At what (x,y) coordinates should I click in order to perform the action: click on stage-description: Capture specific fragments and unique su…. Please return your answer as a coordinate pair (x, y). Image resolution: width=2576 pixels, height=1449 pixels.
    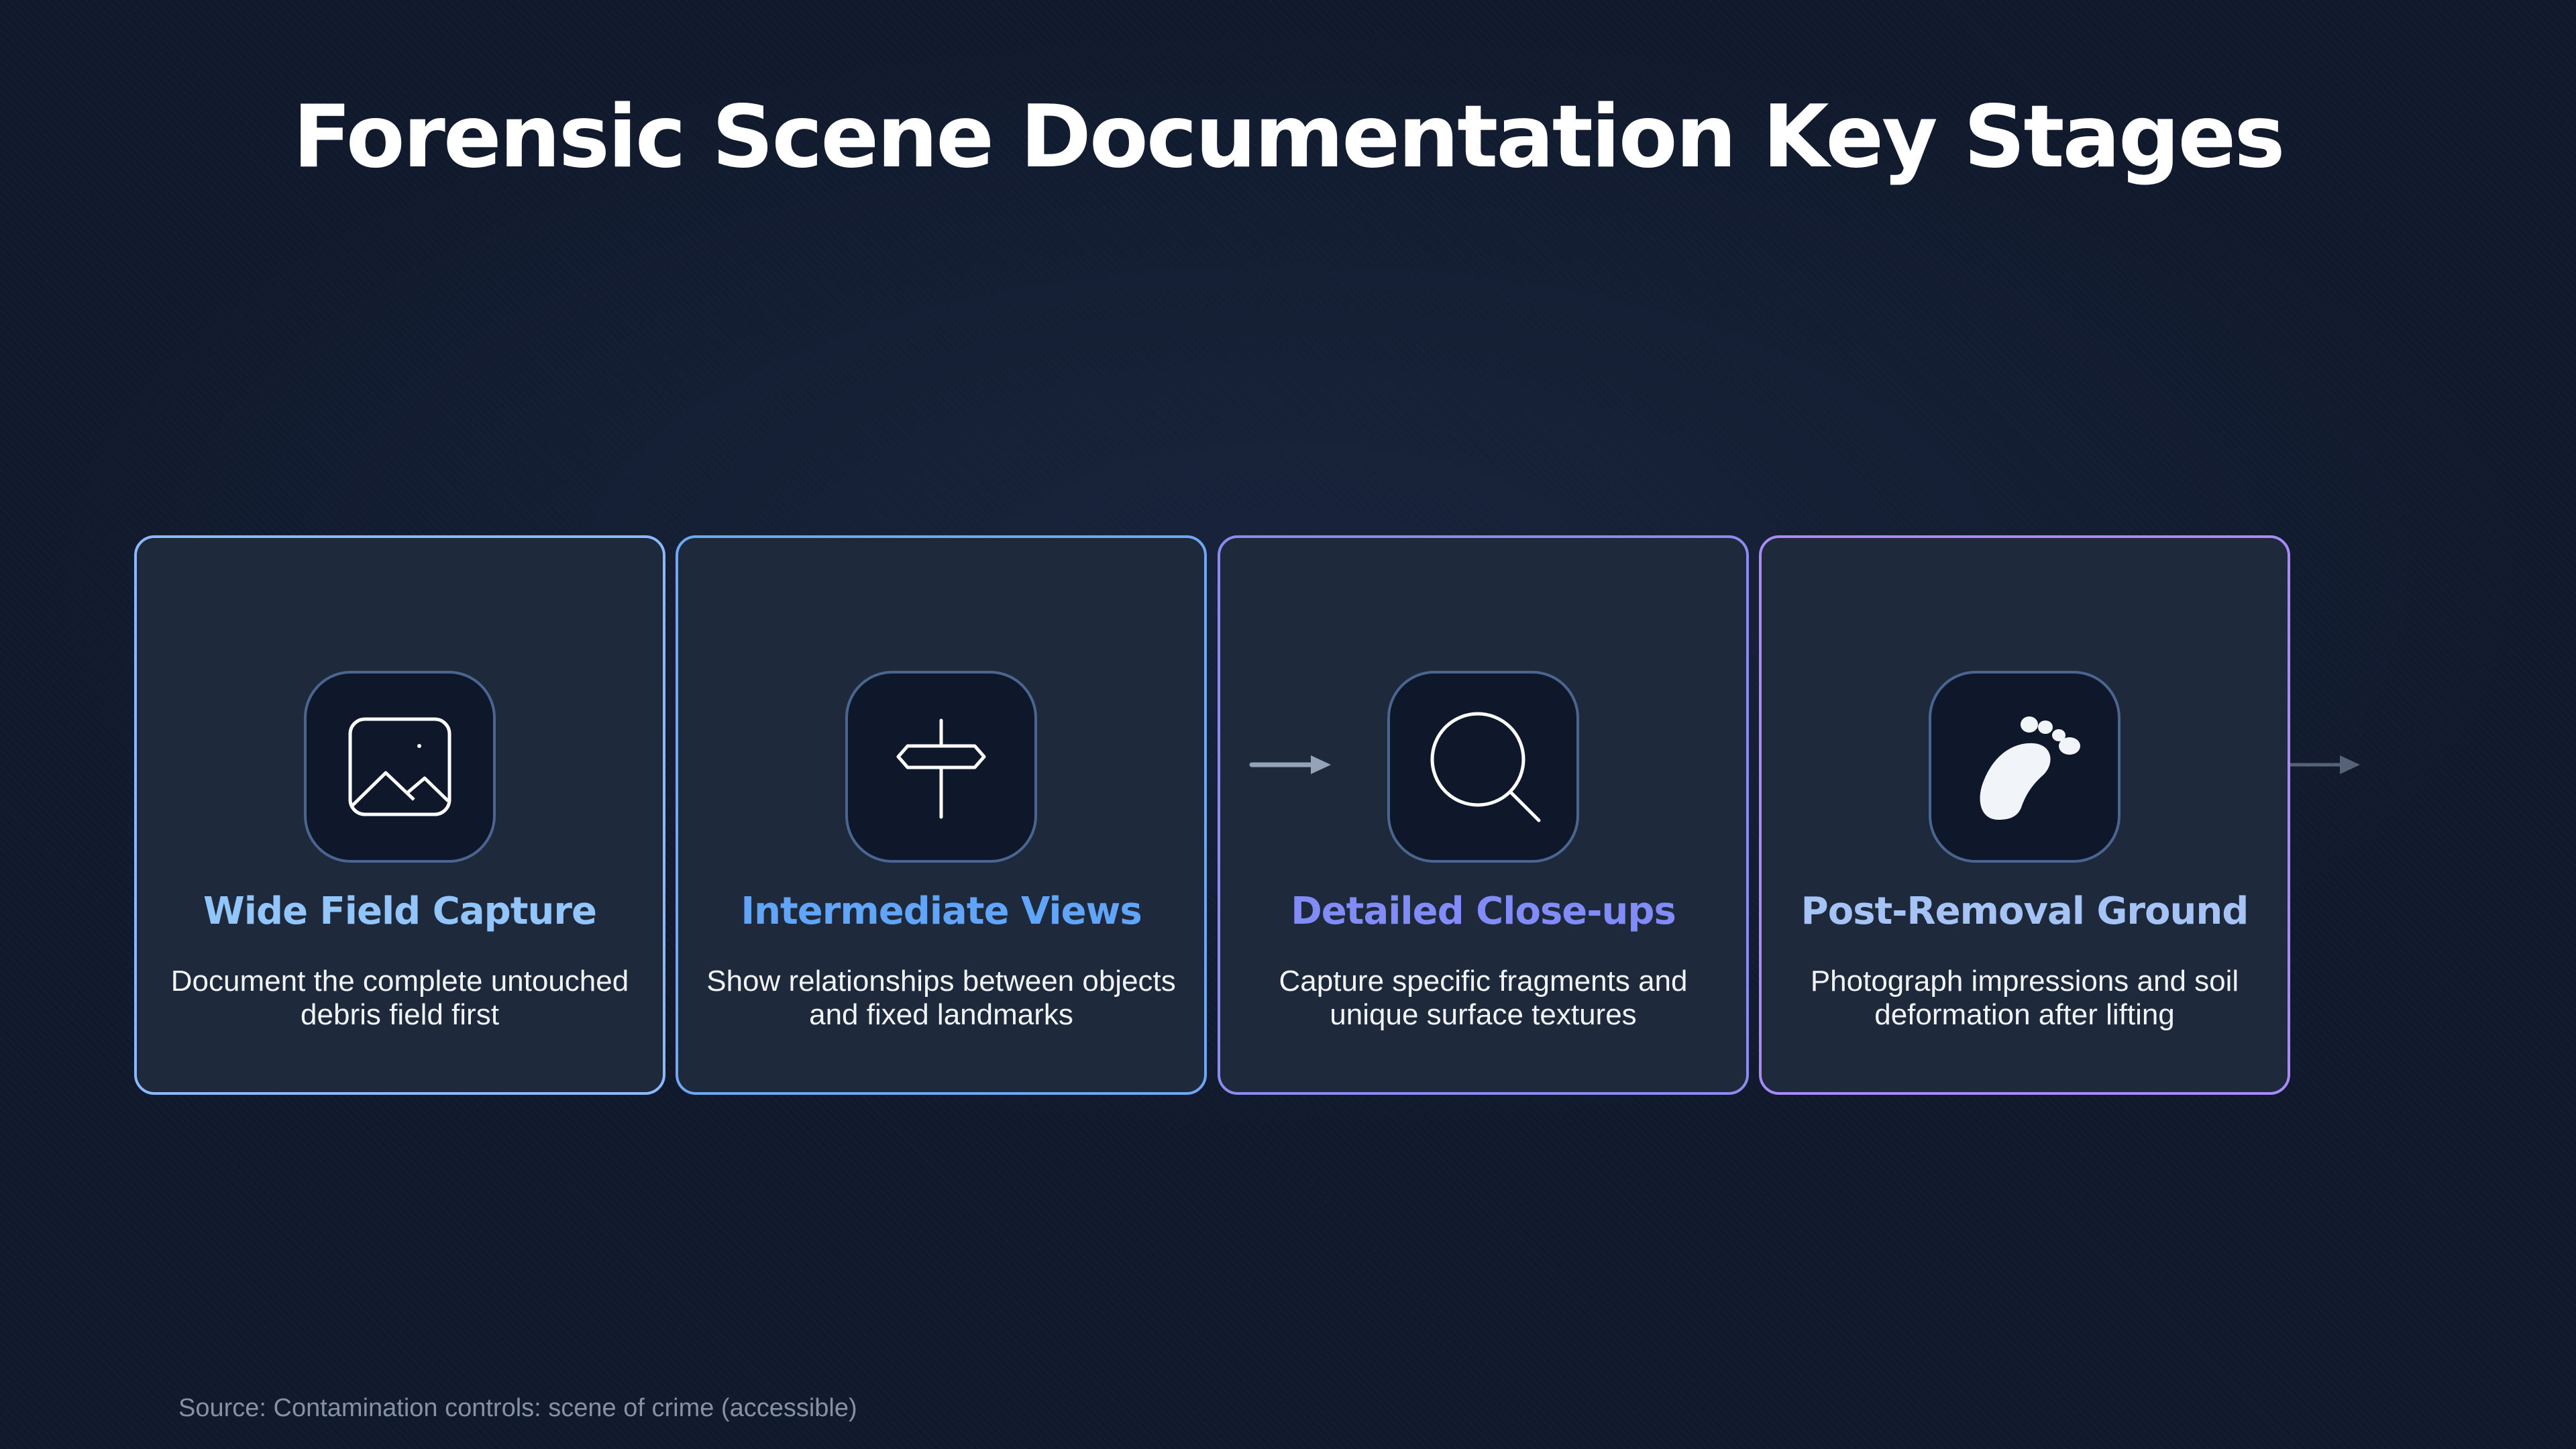
    Looking at the image, I should click on (1483, 998).